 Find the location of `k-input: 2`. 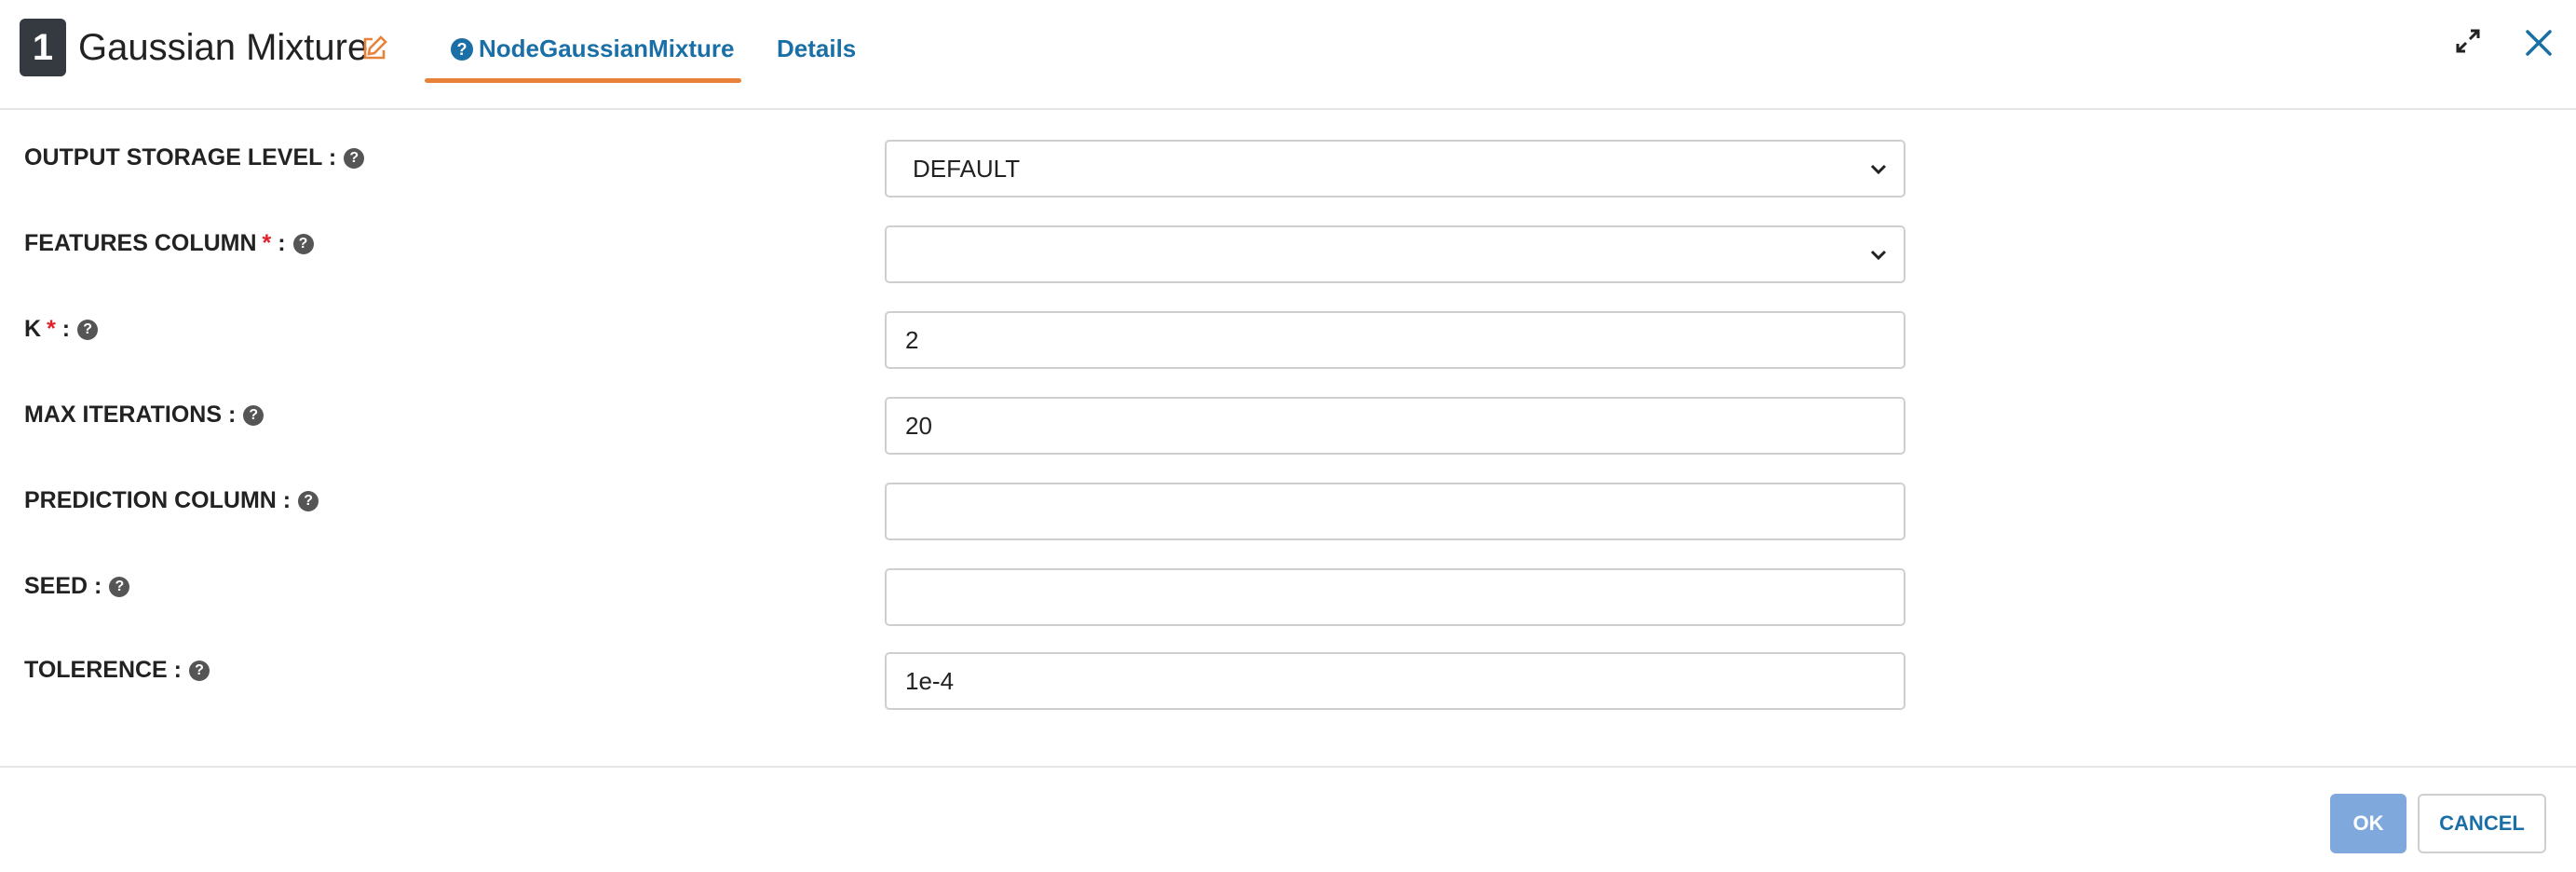

k-input: 2 is located at coordinates (1395, 340).